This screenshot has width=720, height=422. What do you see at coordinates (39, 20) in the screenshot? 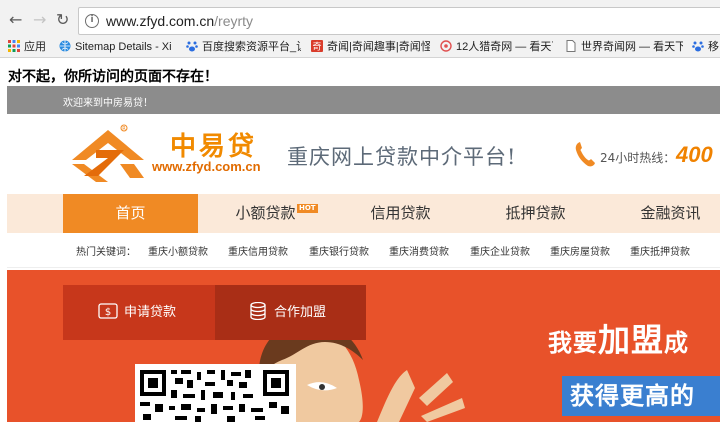
I see `forward-button: →` at bounding box center [39, 20].